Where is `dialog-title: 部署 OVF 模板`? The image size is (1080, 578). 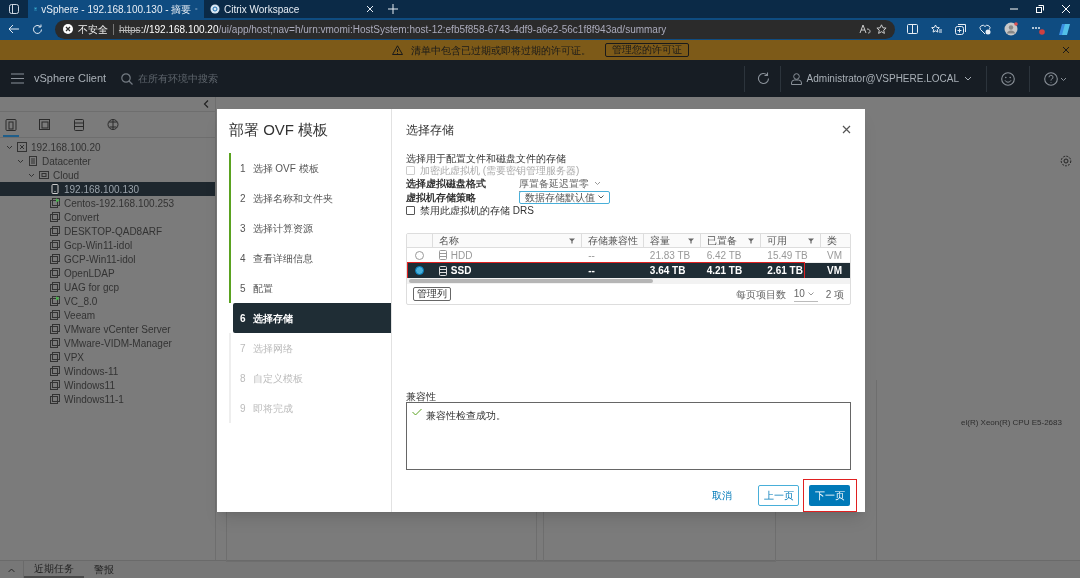
dialog-title: 部署 OVF 模板 is located at coordinates (279, 130).